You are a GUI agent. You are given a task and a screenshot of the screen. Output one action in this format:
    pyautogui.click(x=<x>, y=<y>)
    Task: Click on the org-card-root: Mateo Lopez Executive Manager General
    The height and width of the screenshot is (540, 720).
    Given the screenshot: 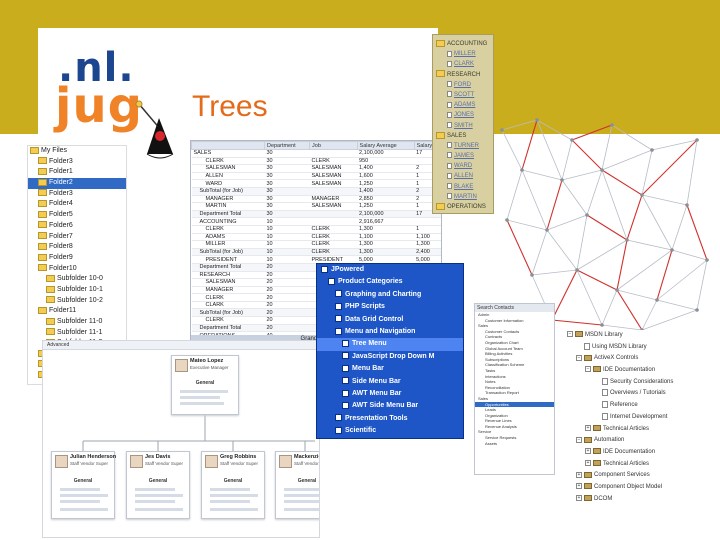 What is the action you would take?
    pyautogui.click(x=205, y=385)
    